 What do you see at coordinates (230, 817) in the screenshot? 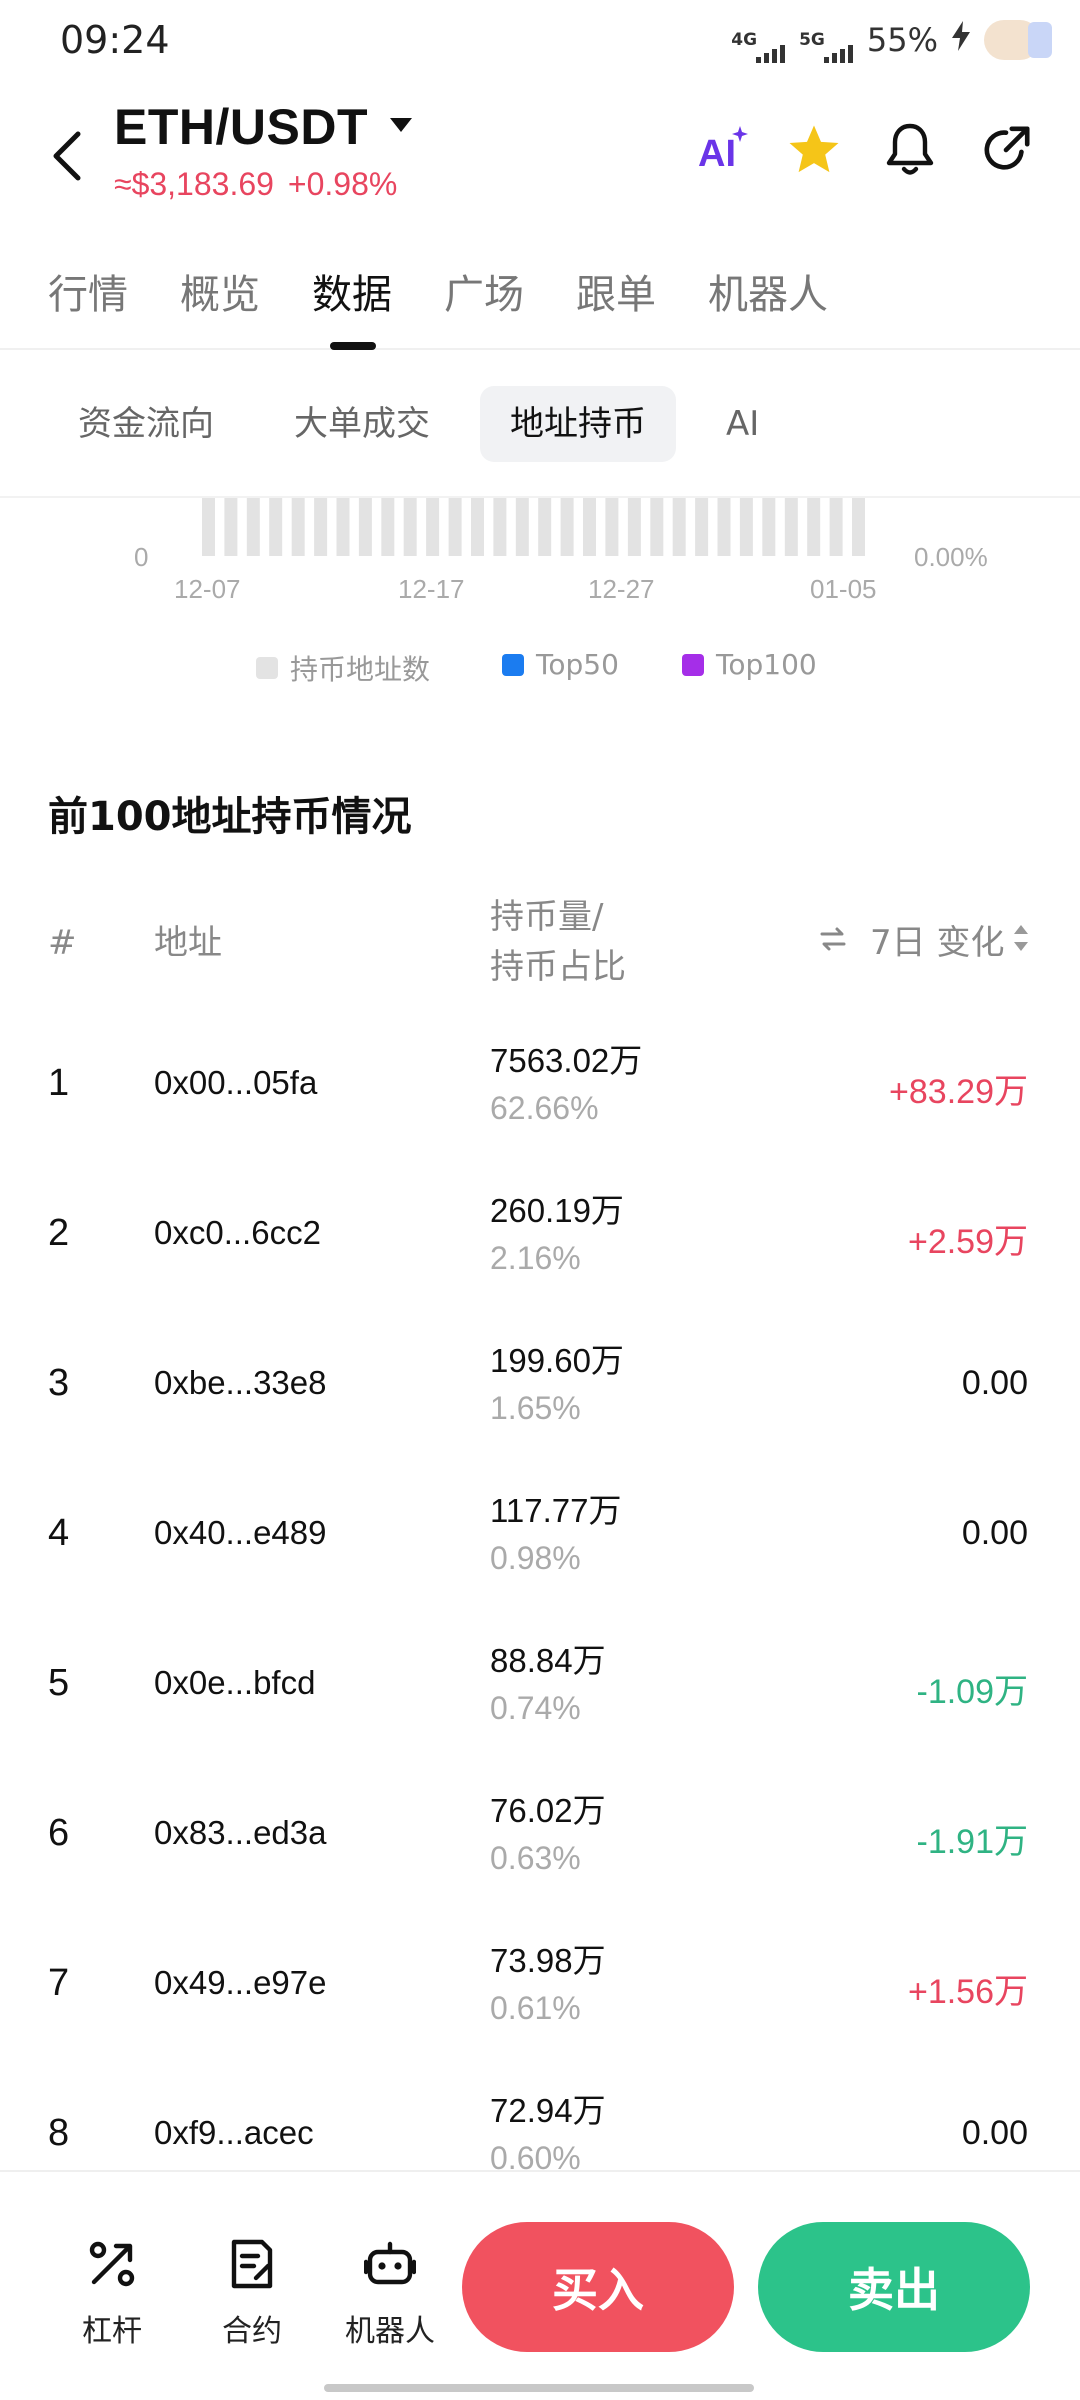
I see `section-title: 前100地址持币情况` at bounding box center [230, 817].